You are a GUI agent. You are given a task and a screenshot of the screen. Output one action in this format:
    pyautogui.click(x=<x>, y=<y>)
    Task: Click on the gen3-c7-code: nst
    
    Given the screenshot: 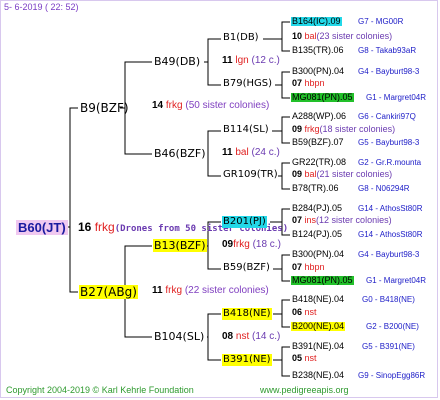 What is the action you would take?
    pyautogui.click(x=310, y=312)
    